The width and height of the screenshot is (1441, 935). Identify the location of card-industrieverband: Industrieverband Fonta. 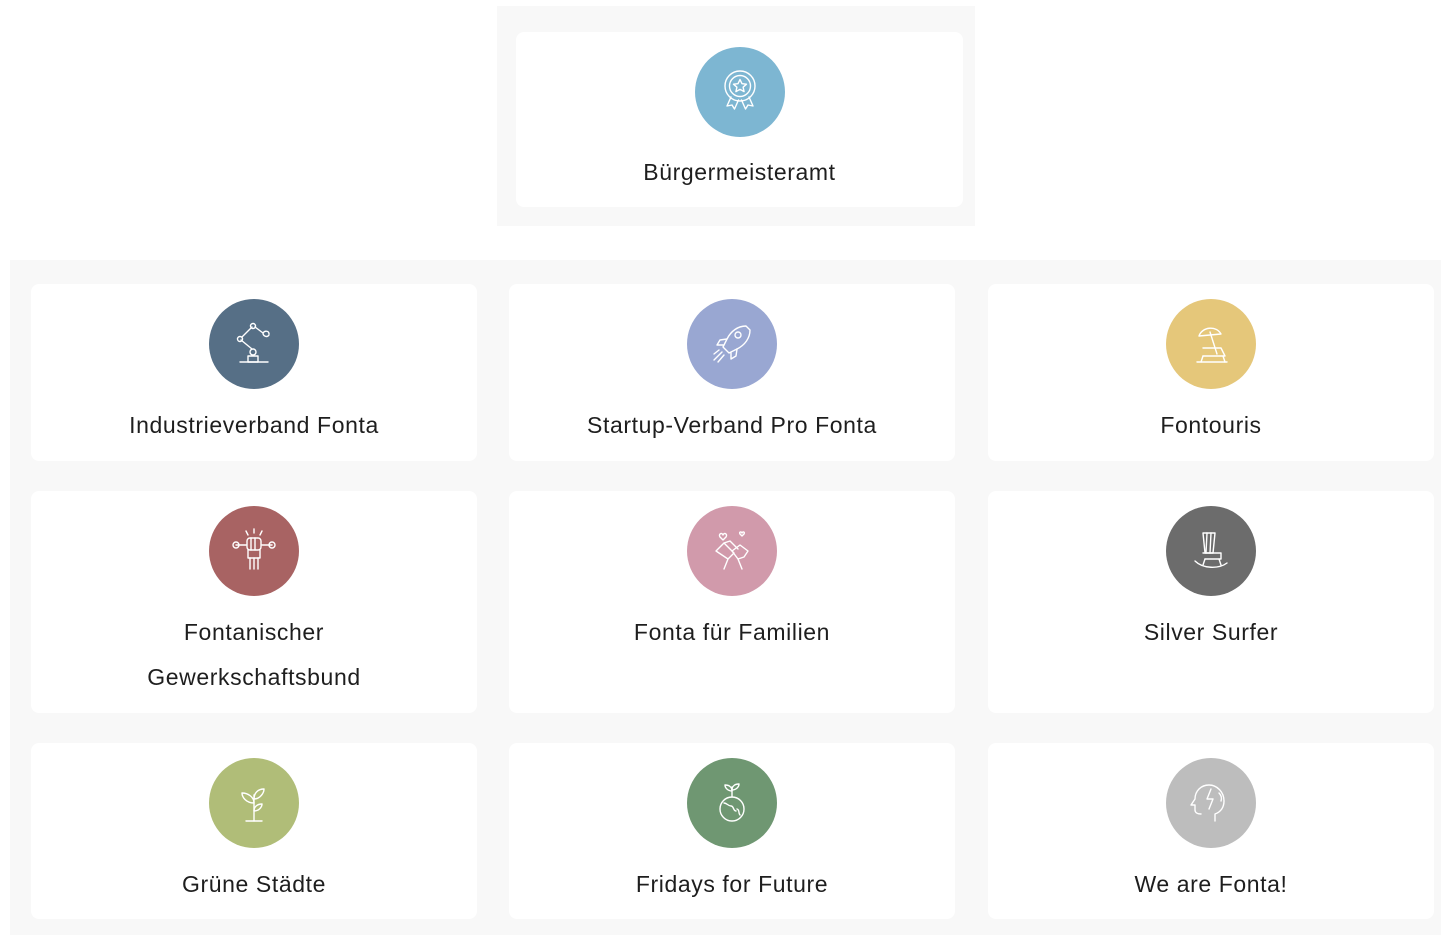
(254, 372).